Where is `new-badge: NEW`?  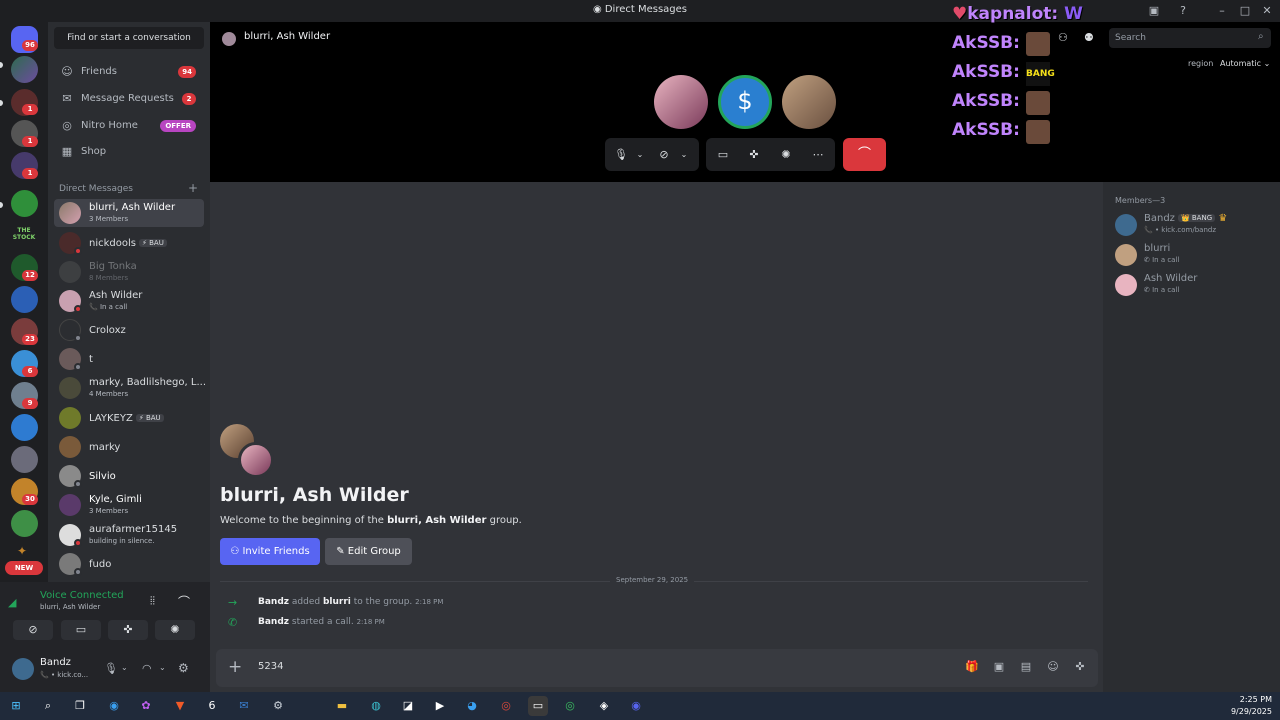
new-badge: NEW is located at coordinates (24, 568).